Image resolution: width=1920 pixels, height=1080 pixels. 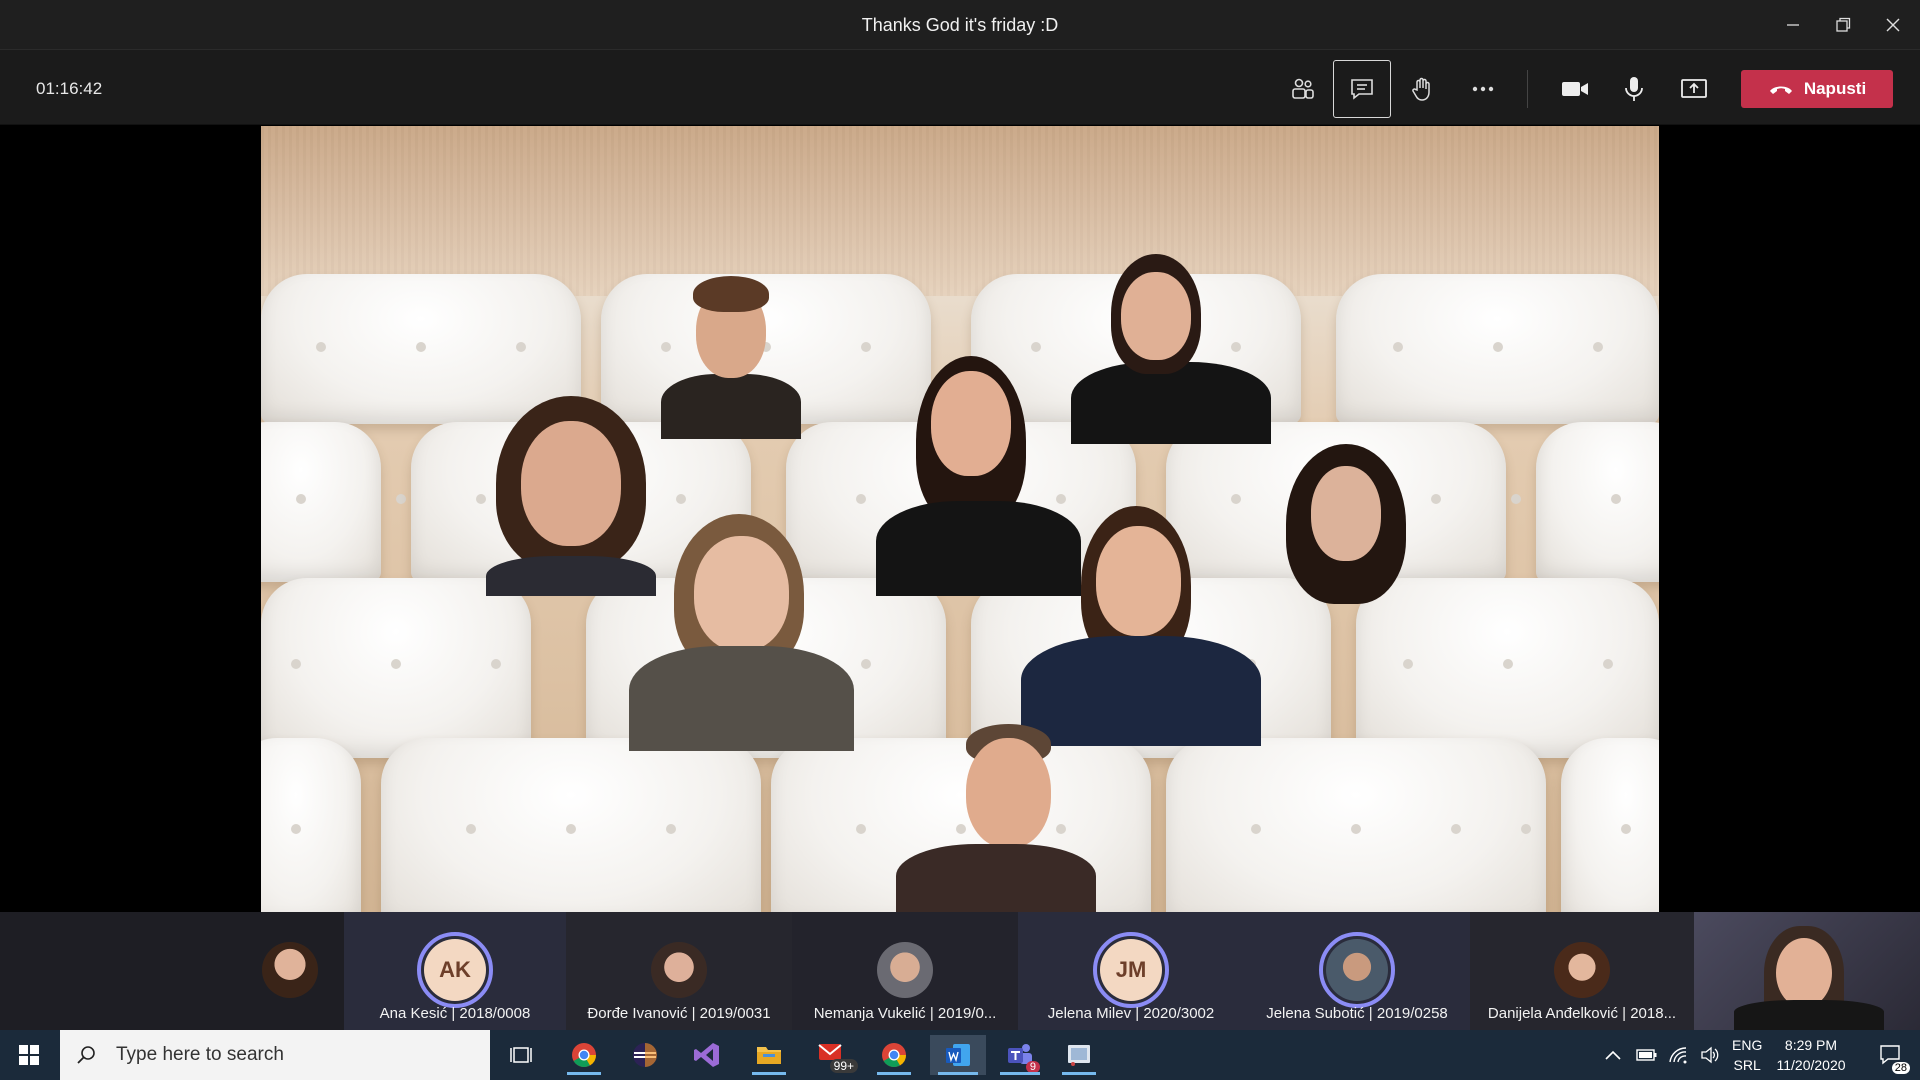 I want to click on file-explorer-taskbar-button, so click(x=769, y=1055).